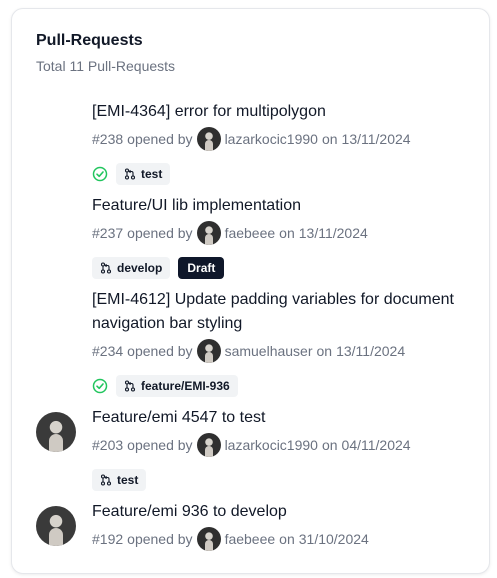  Describe the element at coordinates (108, 233) in the screenshot. I see `pr-number: #237` at that location.